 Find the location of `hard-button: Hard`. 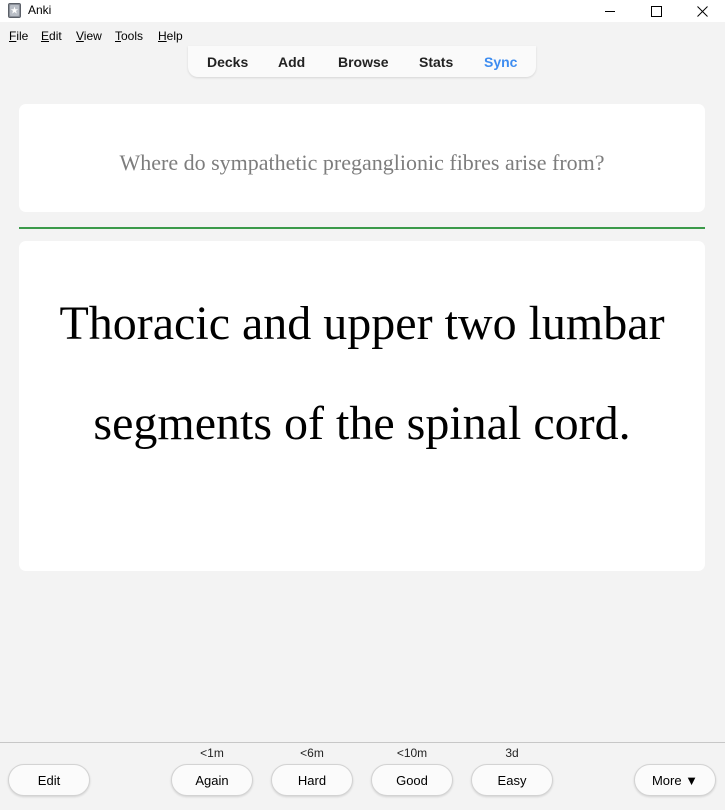

hard-button: Hard is located at coordinates (312, 780).